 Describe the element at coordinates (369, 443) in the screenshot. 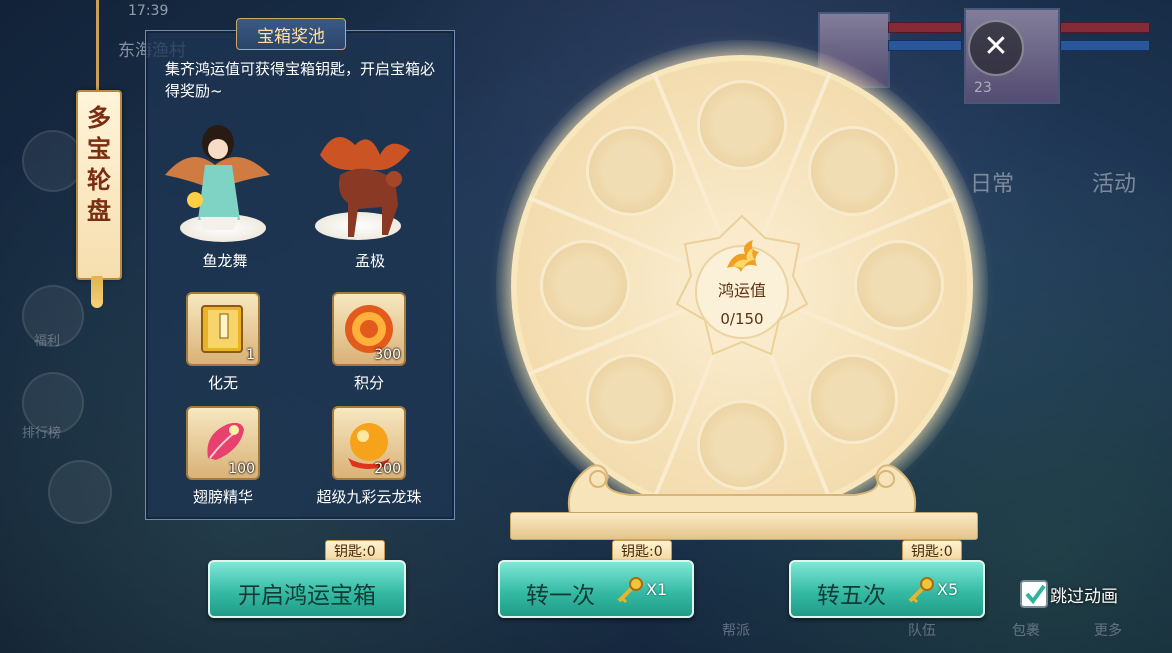

I see `reward-item-slot: 200` at that location.